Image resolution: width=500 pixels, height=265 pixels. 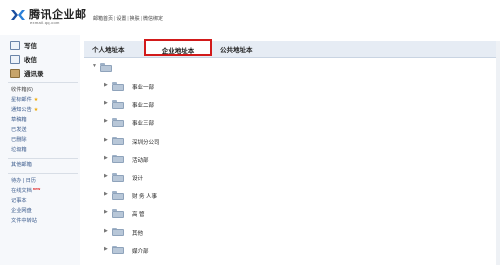 What do you see at coordinates (146, 142) in the screenshot?
I see `department-name: 深圳分公司` at bounding box center [146, 142].